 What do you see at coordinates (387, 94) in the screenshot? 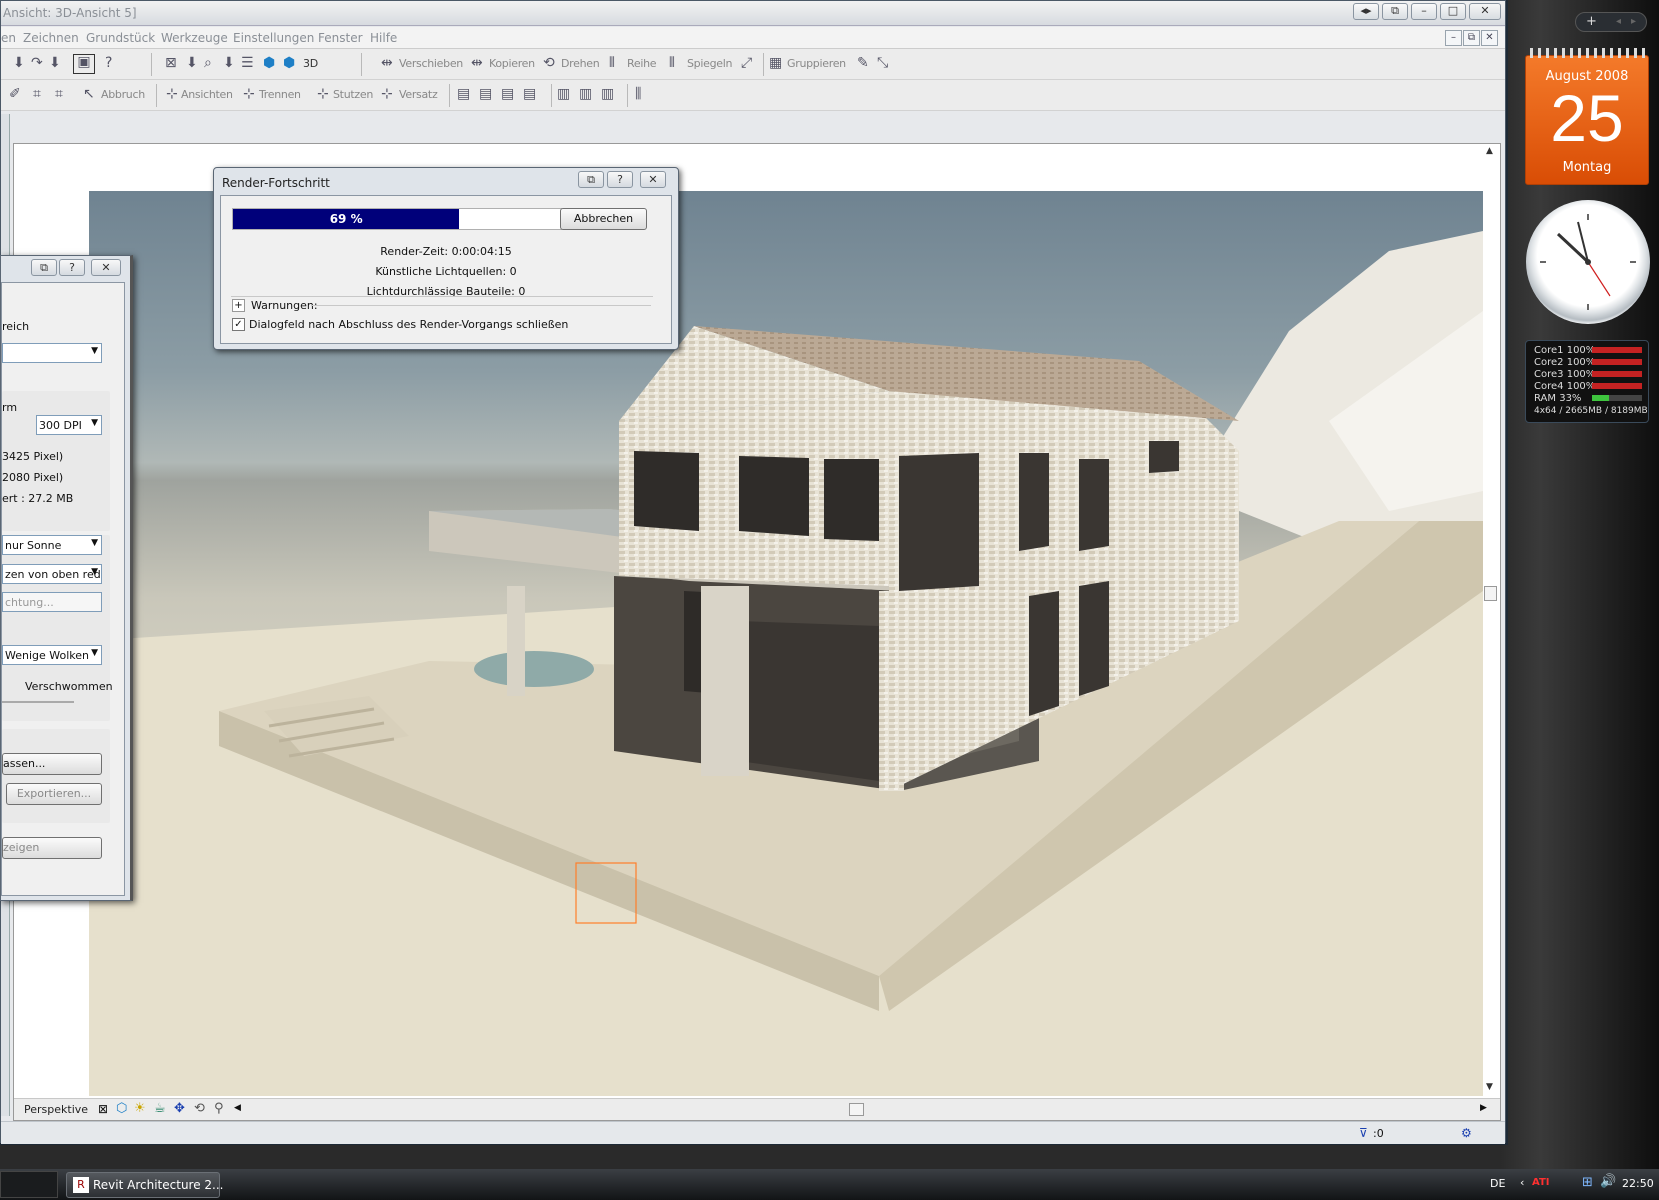
I see `offset-icon: ⊹` at bounding box center [387, 94].